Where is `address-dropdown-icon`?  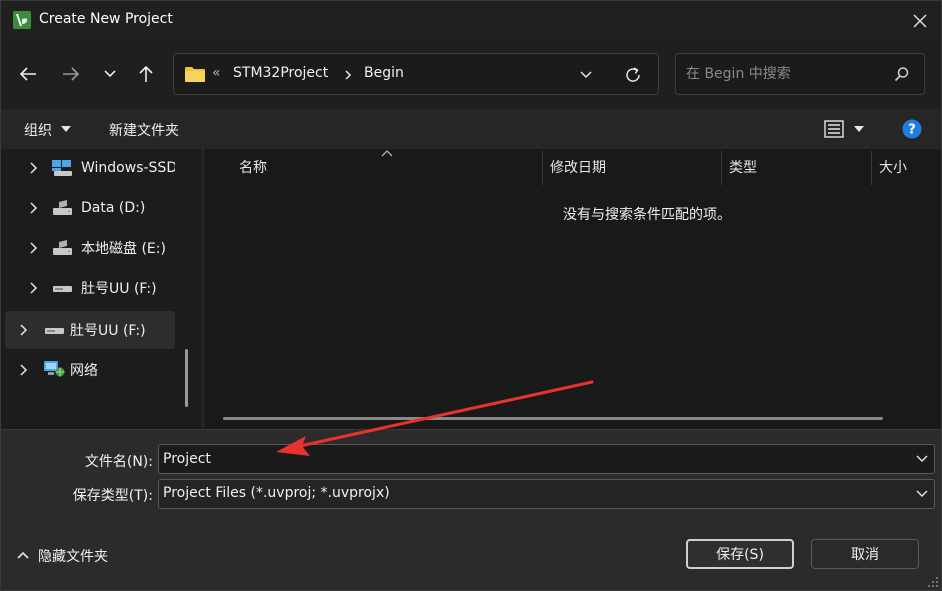 address-dropdown-icon is located at coordinates (586, 75).